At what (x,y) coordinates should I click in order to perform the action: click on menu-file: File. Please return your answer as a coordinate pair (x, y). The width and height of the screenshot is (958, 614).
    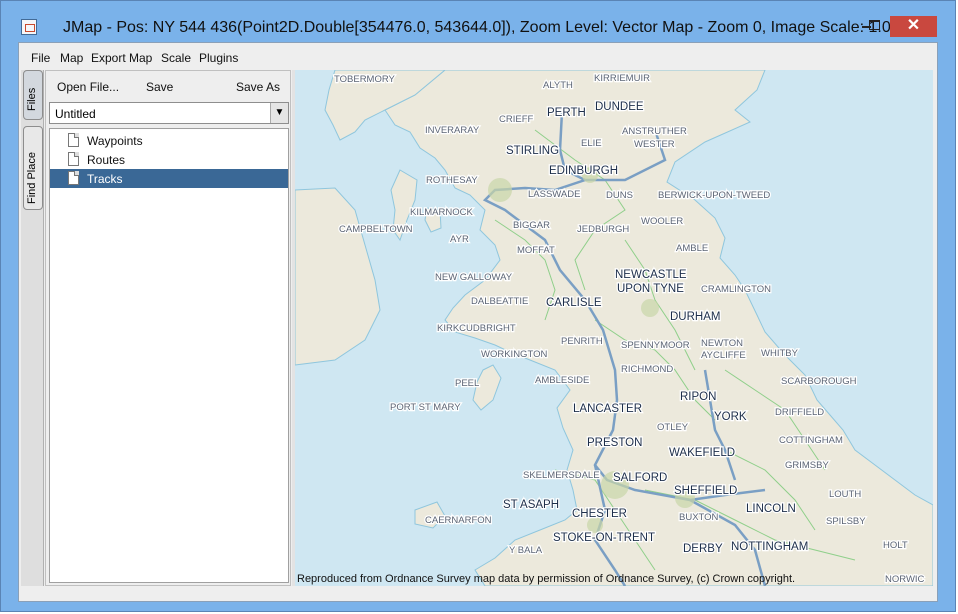
    Looking at the image, I should click on (40, 58).